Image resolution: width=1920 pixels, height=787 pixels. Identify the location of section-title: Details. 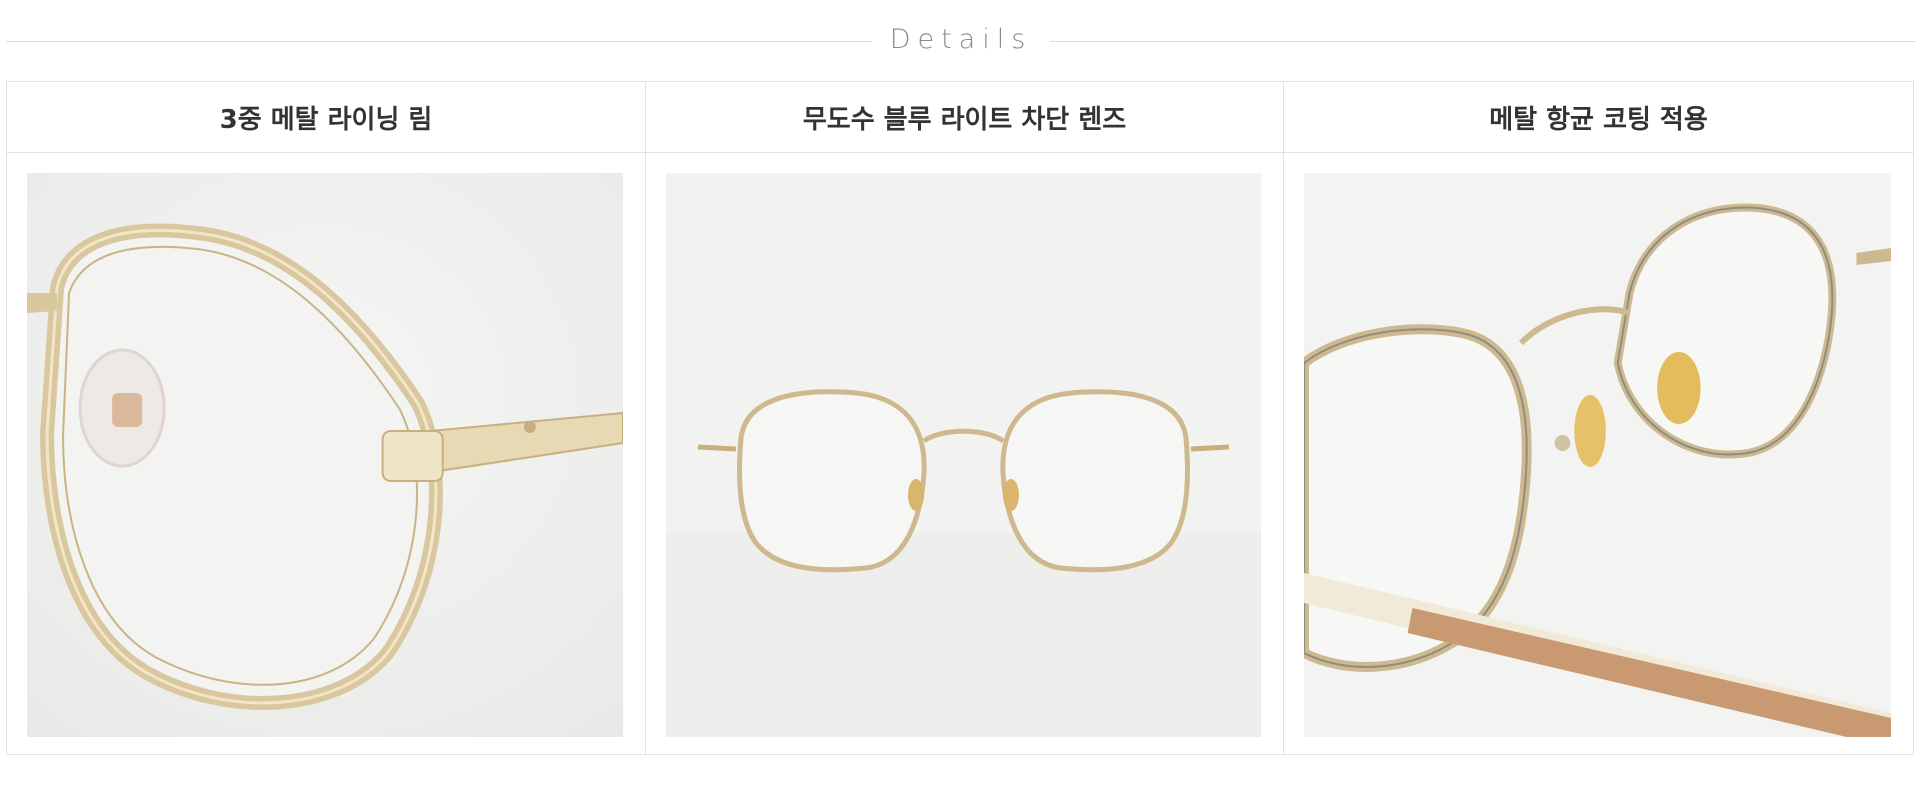
(961, 39).